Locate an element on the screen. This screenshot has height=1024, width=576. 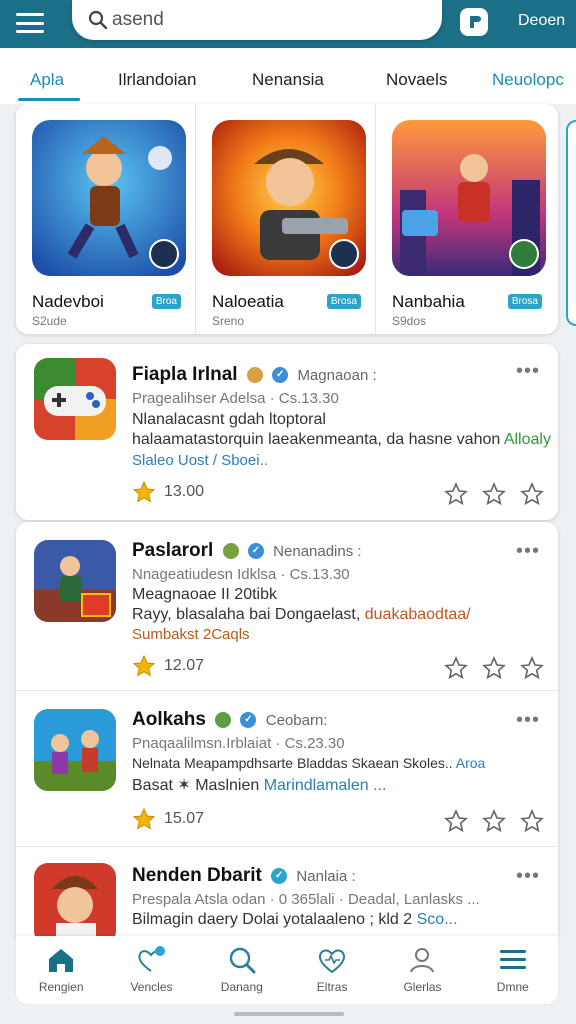
app-title-line: Paslarorl ✓ Nenanadins : is located at coordinates (247, 551).